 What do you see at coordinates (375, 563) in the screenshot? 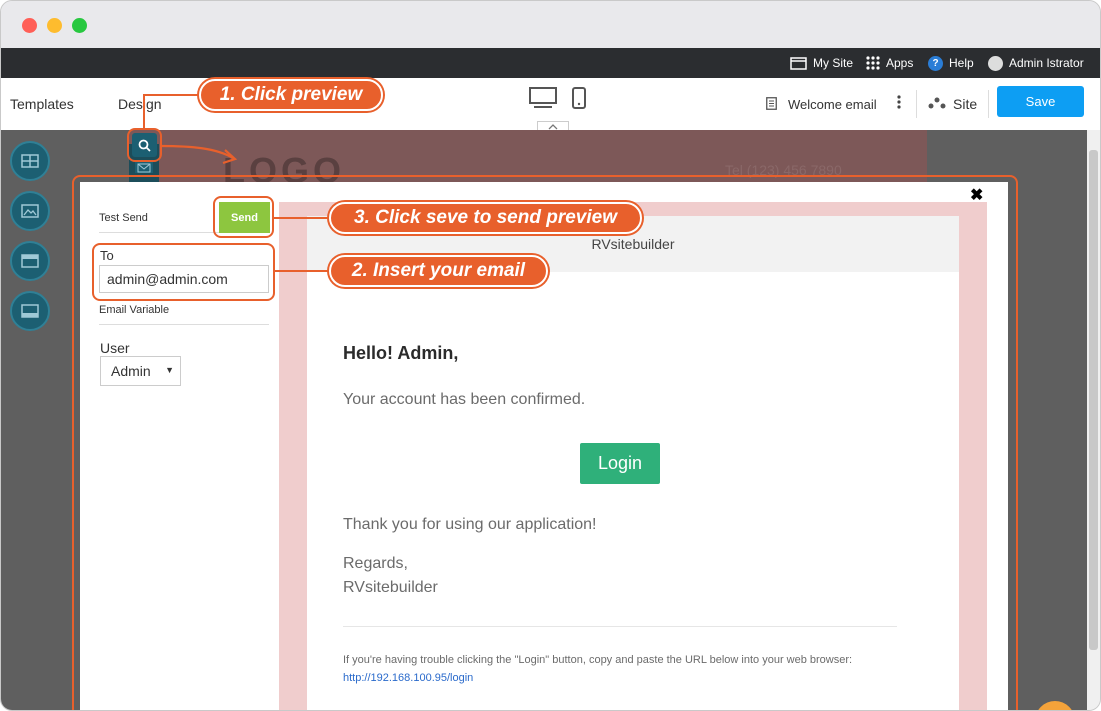
I see `email-regards: Regards,` at bounding box center [375, 563].